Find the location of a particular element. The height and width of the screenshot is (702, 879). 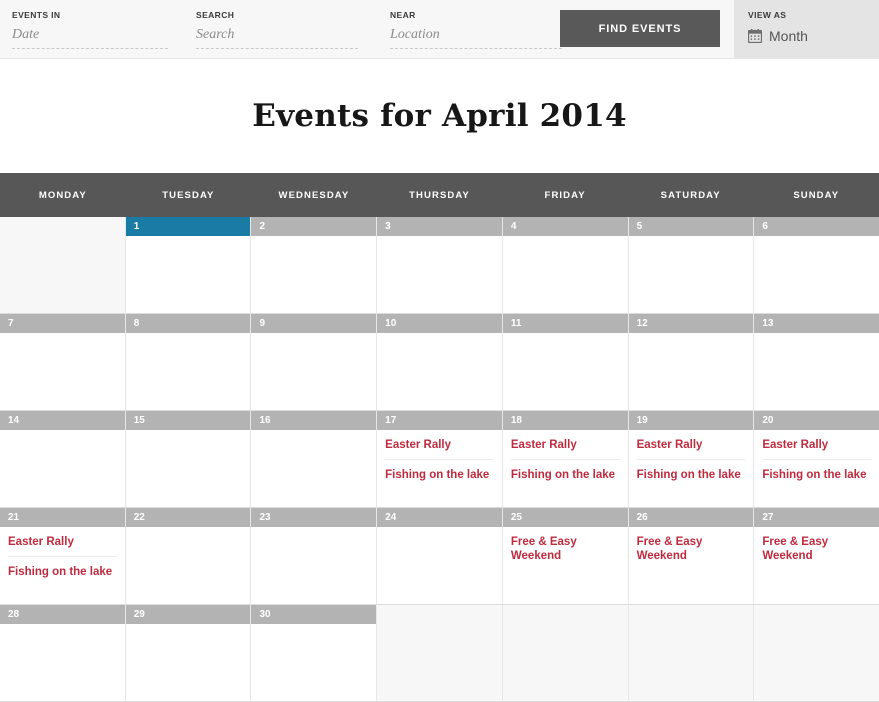

day-number: 9 is located at coordinates (314, 323).